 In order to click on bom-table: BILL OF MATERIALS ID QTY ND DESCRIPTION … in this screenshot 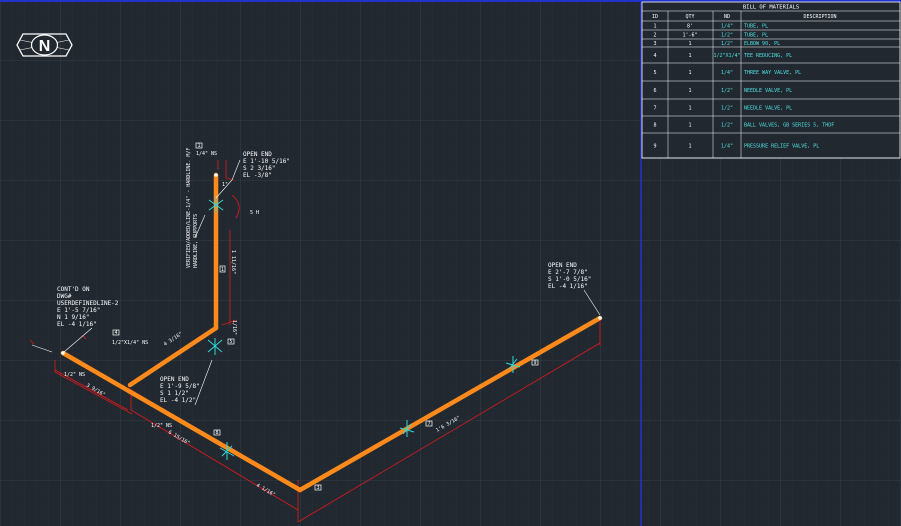, I will do `click(771, 80)`.